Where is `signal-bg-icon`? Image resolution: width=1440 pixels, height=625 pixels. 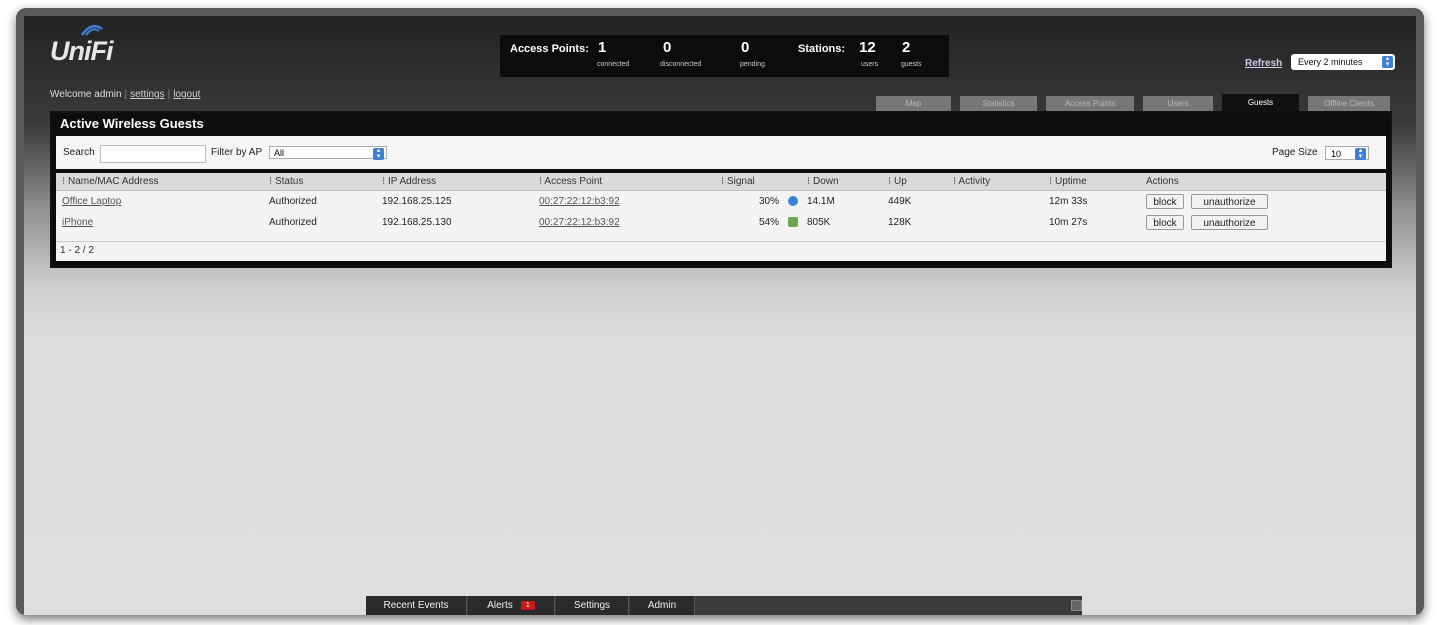
signal-bg-icon is located at coordinates (793, 222).